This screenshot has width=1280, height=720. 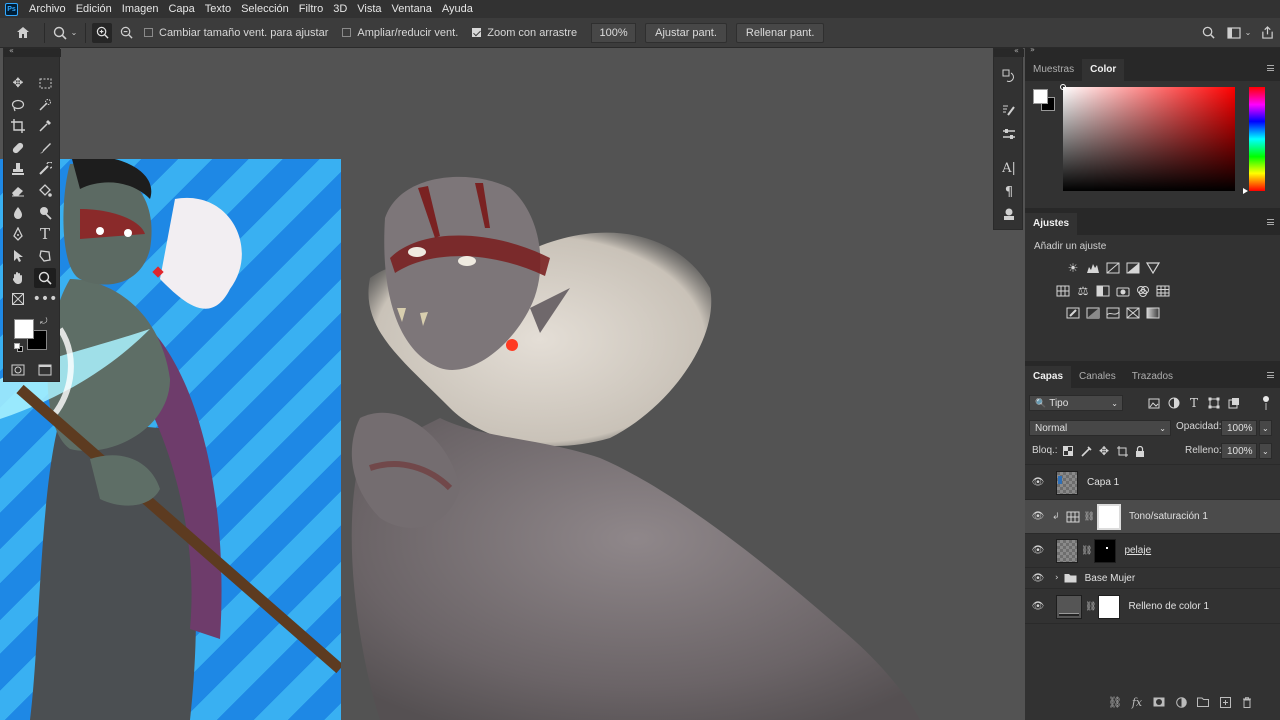 I want to click on share-icon, so click(x=1267, y=32).